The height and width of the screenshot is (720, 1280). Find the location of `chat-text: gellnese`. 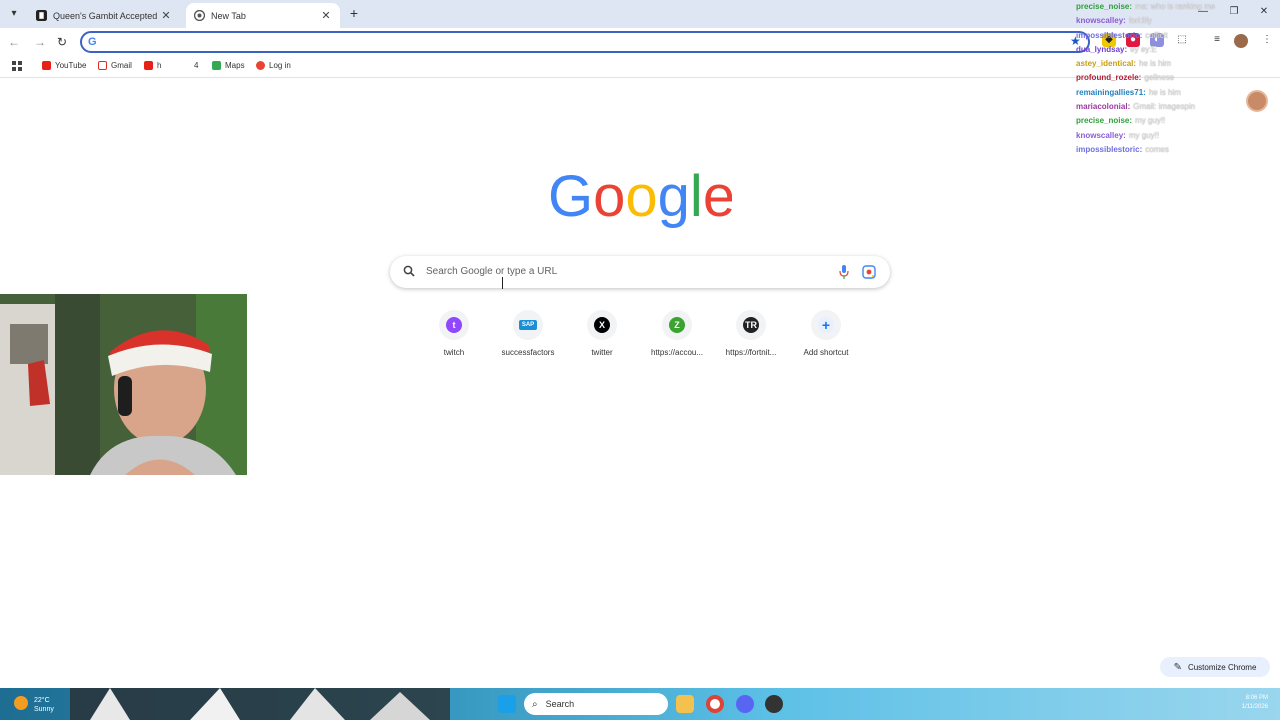

chat-text: gellnese is located at coordinates (1159, 78).